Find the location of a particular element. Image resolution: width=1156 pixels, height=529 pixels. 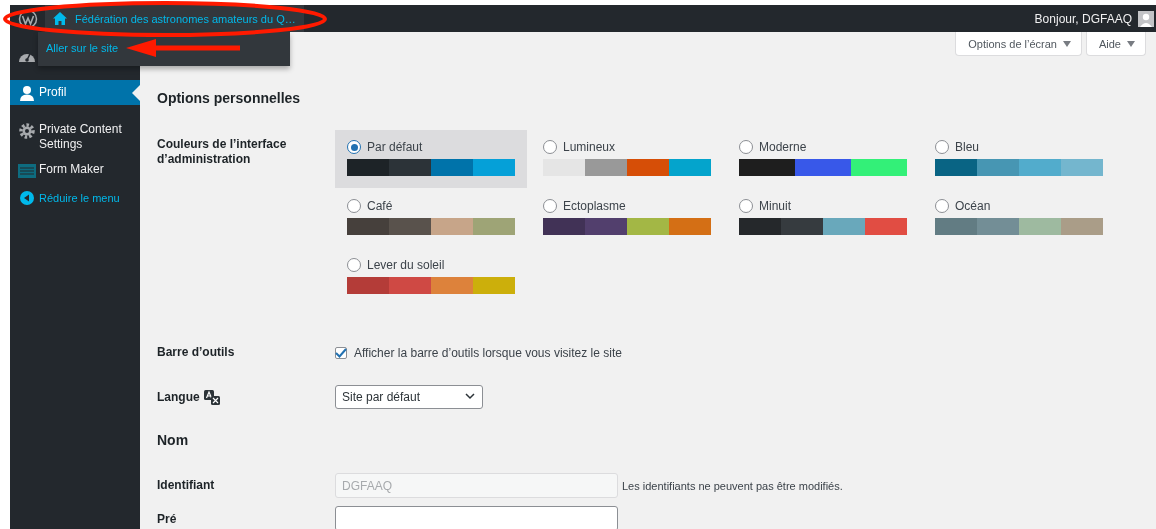

section-title: Nom is located at coordinates (173, 440).